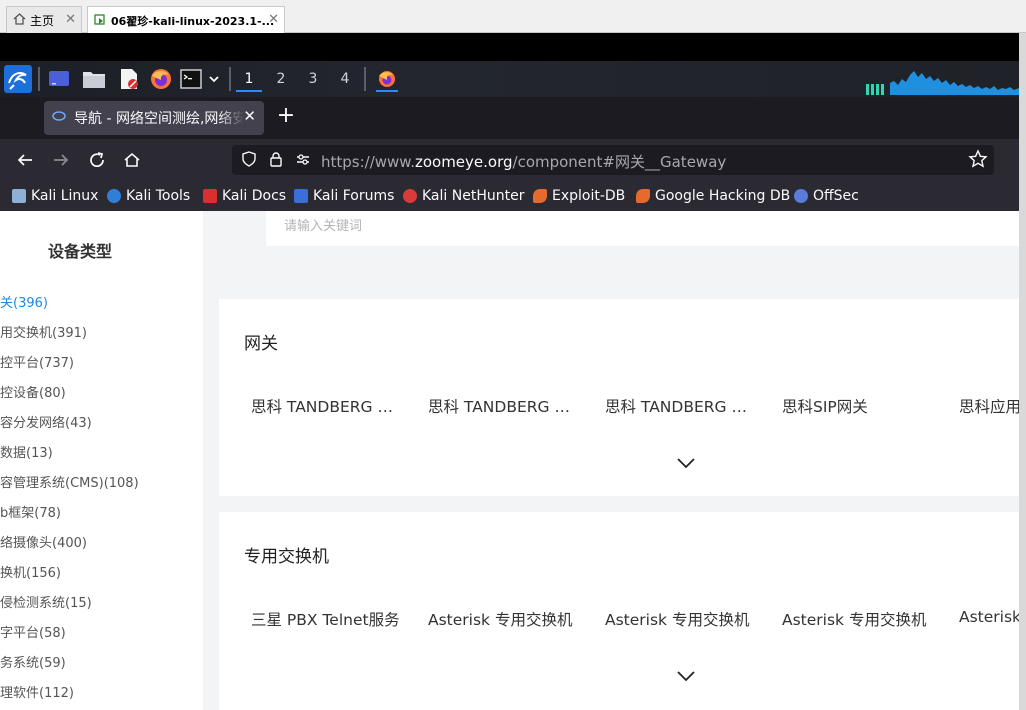 This screenshot has width=1026, height=710. What do you see at coordinates (989, 406) in the screenshot?
I see `component-item: 思科应用` at bounding box center [989, 406].